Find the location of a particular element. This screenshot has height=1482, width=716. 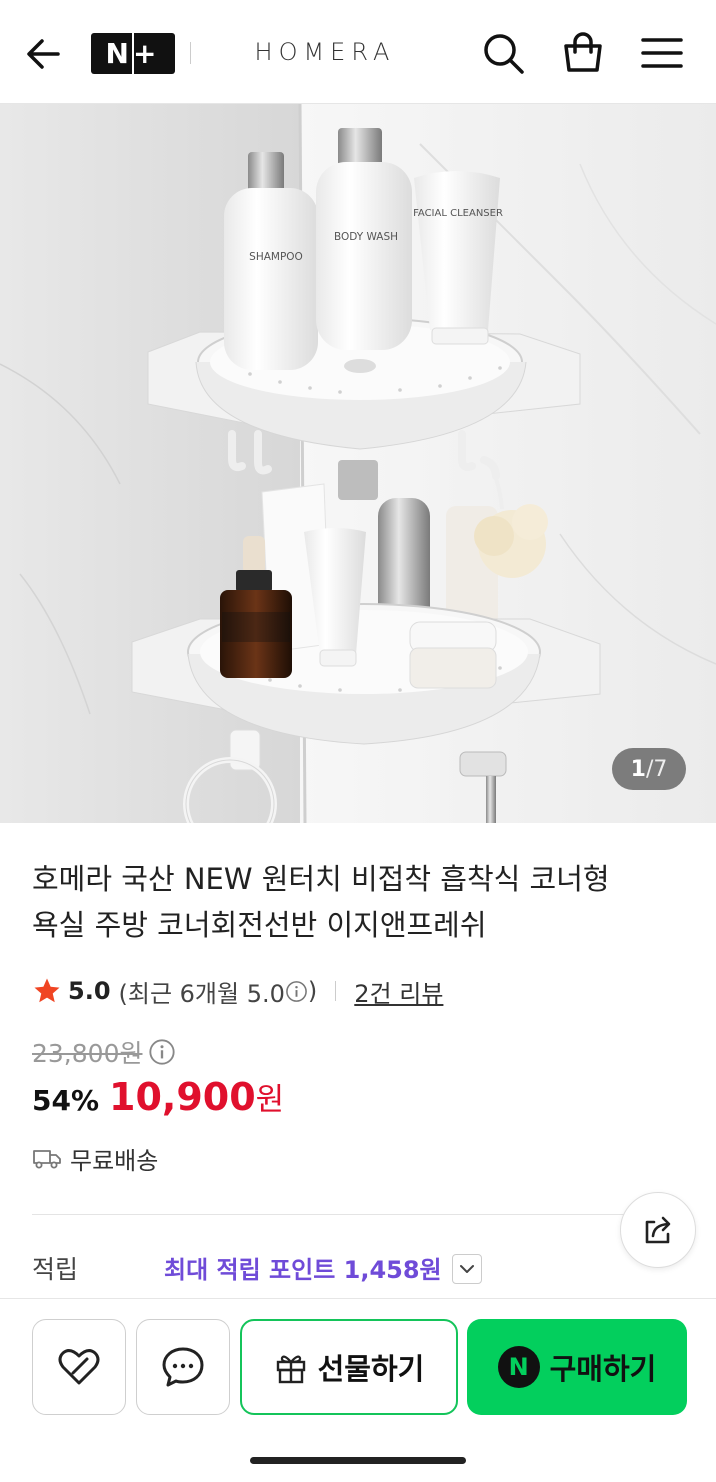

shipping-row: 무료배송 is located at coordinates (95, 1158).